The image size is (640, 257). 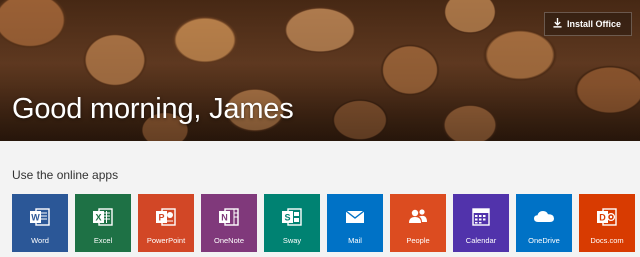 I want to click on section-title: Use the online apps, so click(x=65, y=175).